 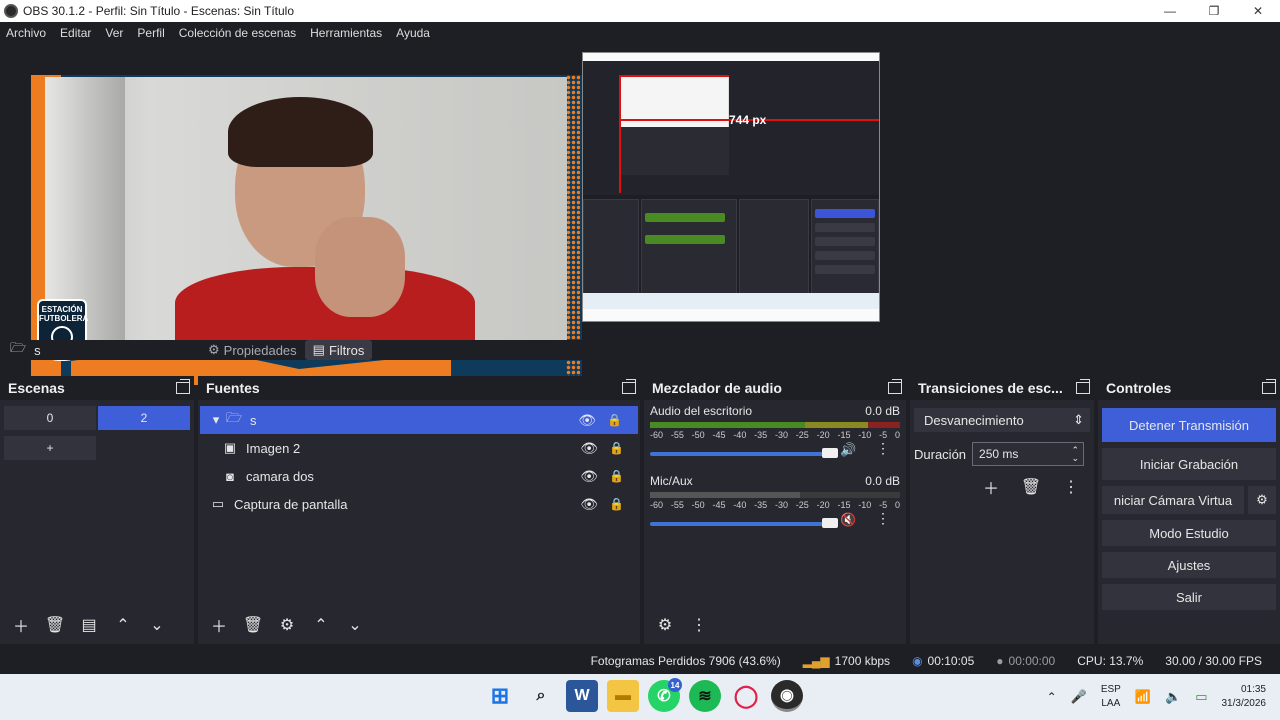 I want to click on source-row-captura: ▭ Captura de pantalla 👁 🔒, so click(x=419, y=504).